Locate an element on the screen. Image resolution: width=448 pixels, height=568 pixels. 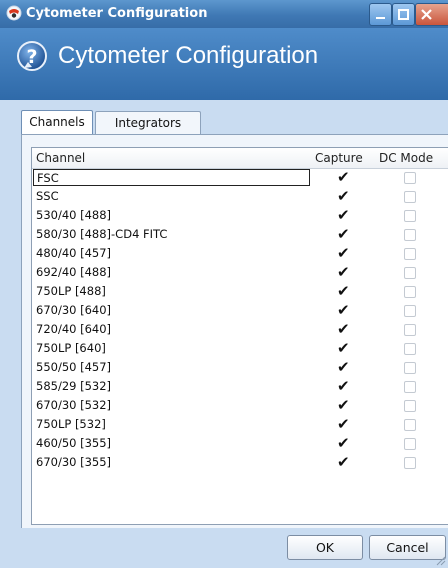
channel-name-cell: 480/40 [457] is located at coordinates (73, 253).